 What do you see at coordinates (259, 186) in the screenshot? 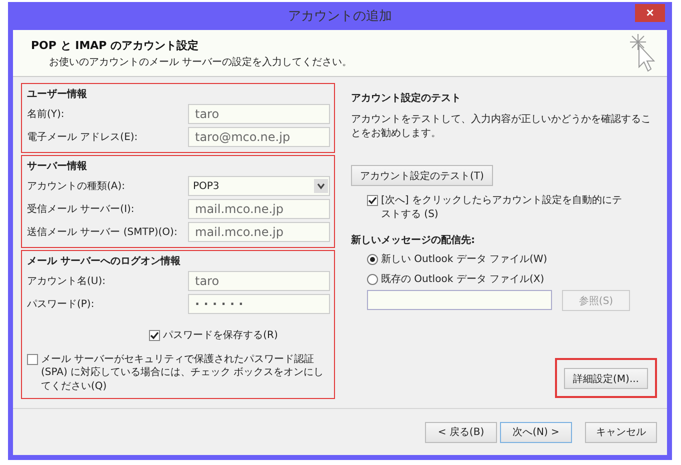
I see `account-type-dropdown: POP3` at bounding box center [259, 186].